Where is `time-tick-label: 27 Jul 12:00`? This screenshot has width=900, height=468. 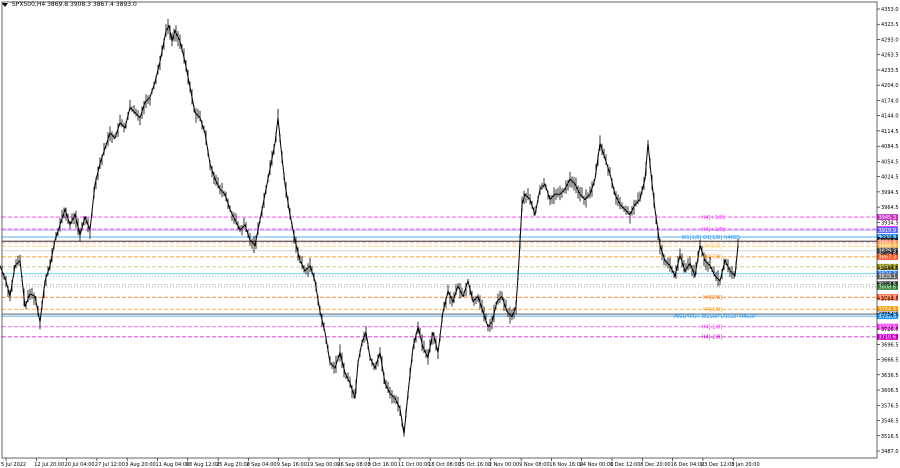
time-tick-label: 27 Jul 12:00 is located at coordinates (110, 465).